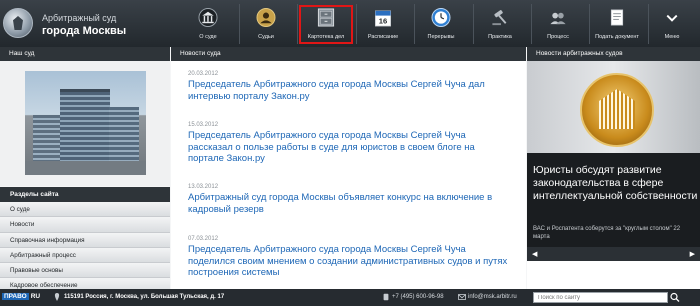 The image size is (700, 306). I want to click on nav-judges-label: Судьи, so click(266, 37).